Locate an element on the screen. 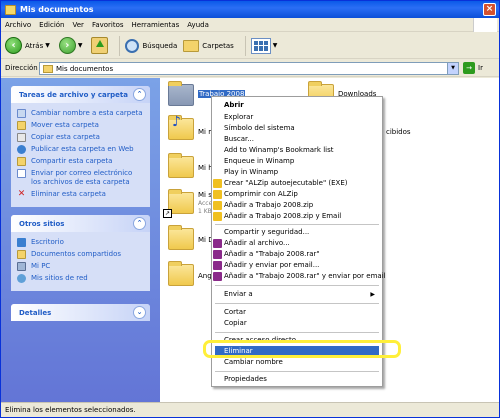  folders-label: Carpetas is located at coordinates (218, 45).